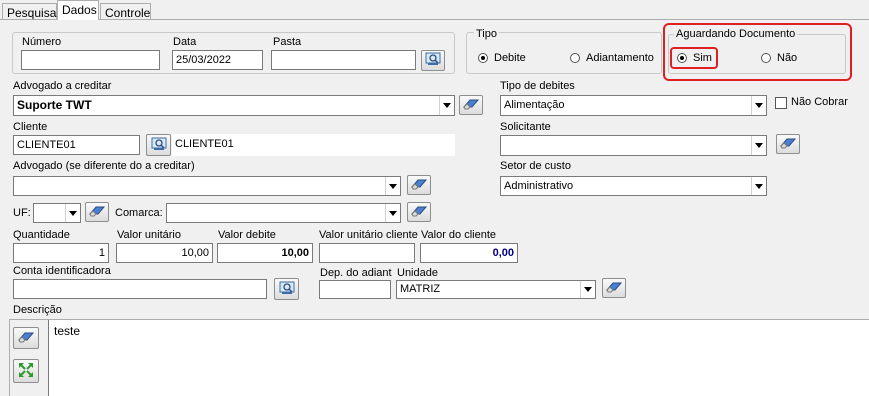  Describe the element at coordinates (736, 34) in the screenshot. I see `aguardando-label: Aguardando Documento` at that location.